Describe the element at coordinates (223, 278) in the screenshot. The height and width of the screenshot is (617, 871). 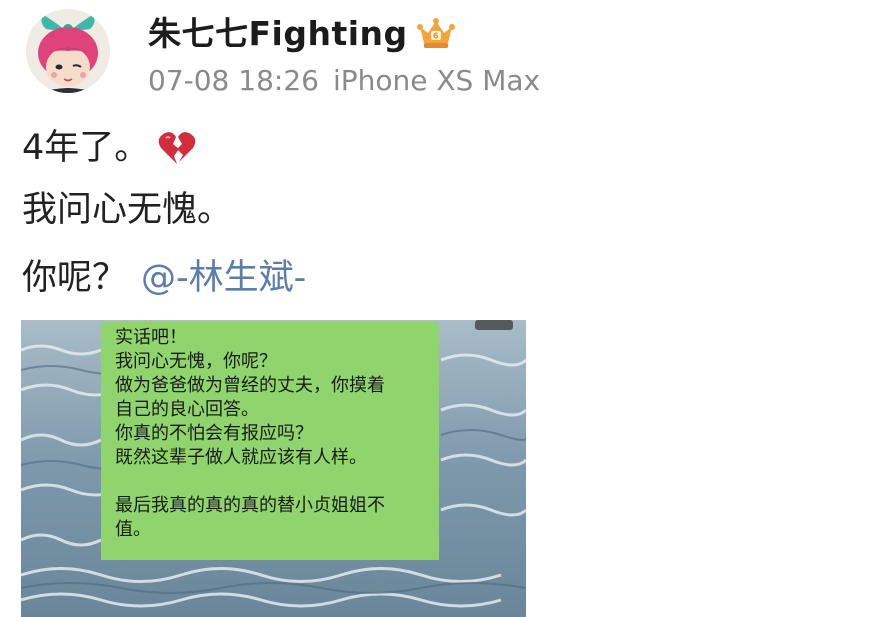
I see `user-mention-link: @-林生斌-` at that location.